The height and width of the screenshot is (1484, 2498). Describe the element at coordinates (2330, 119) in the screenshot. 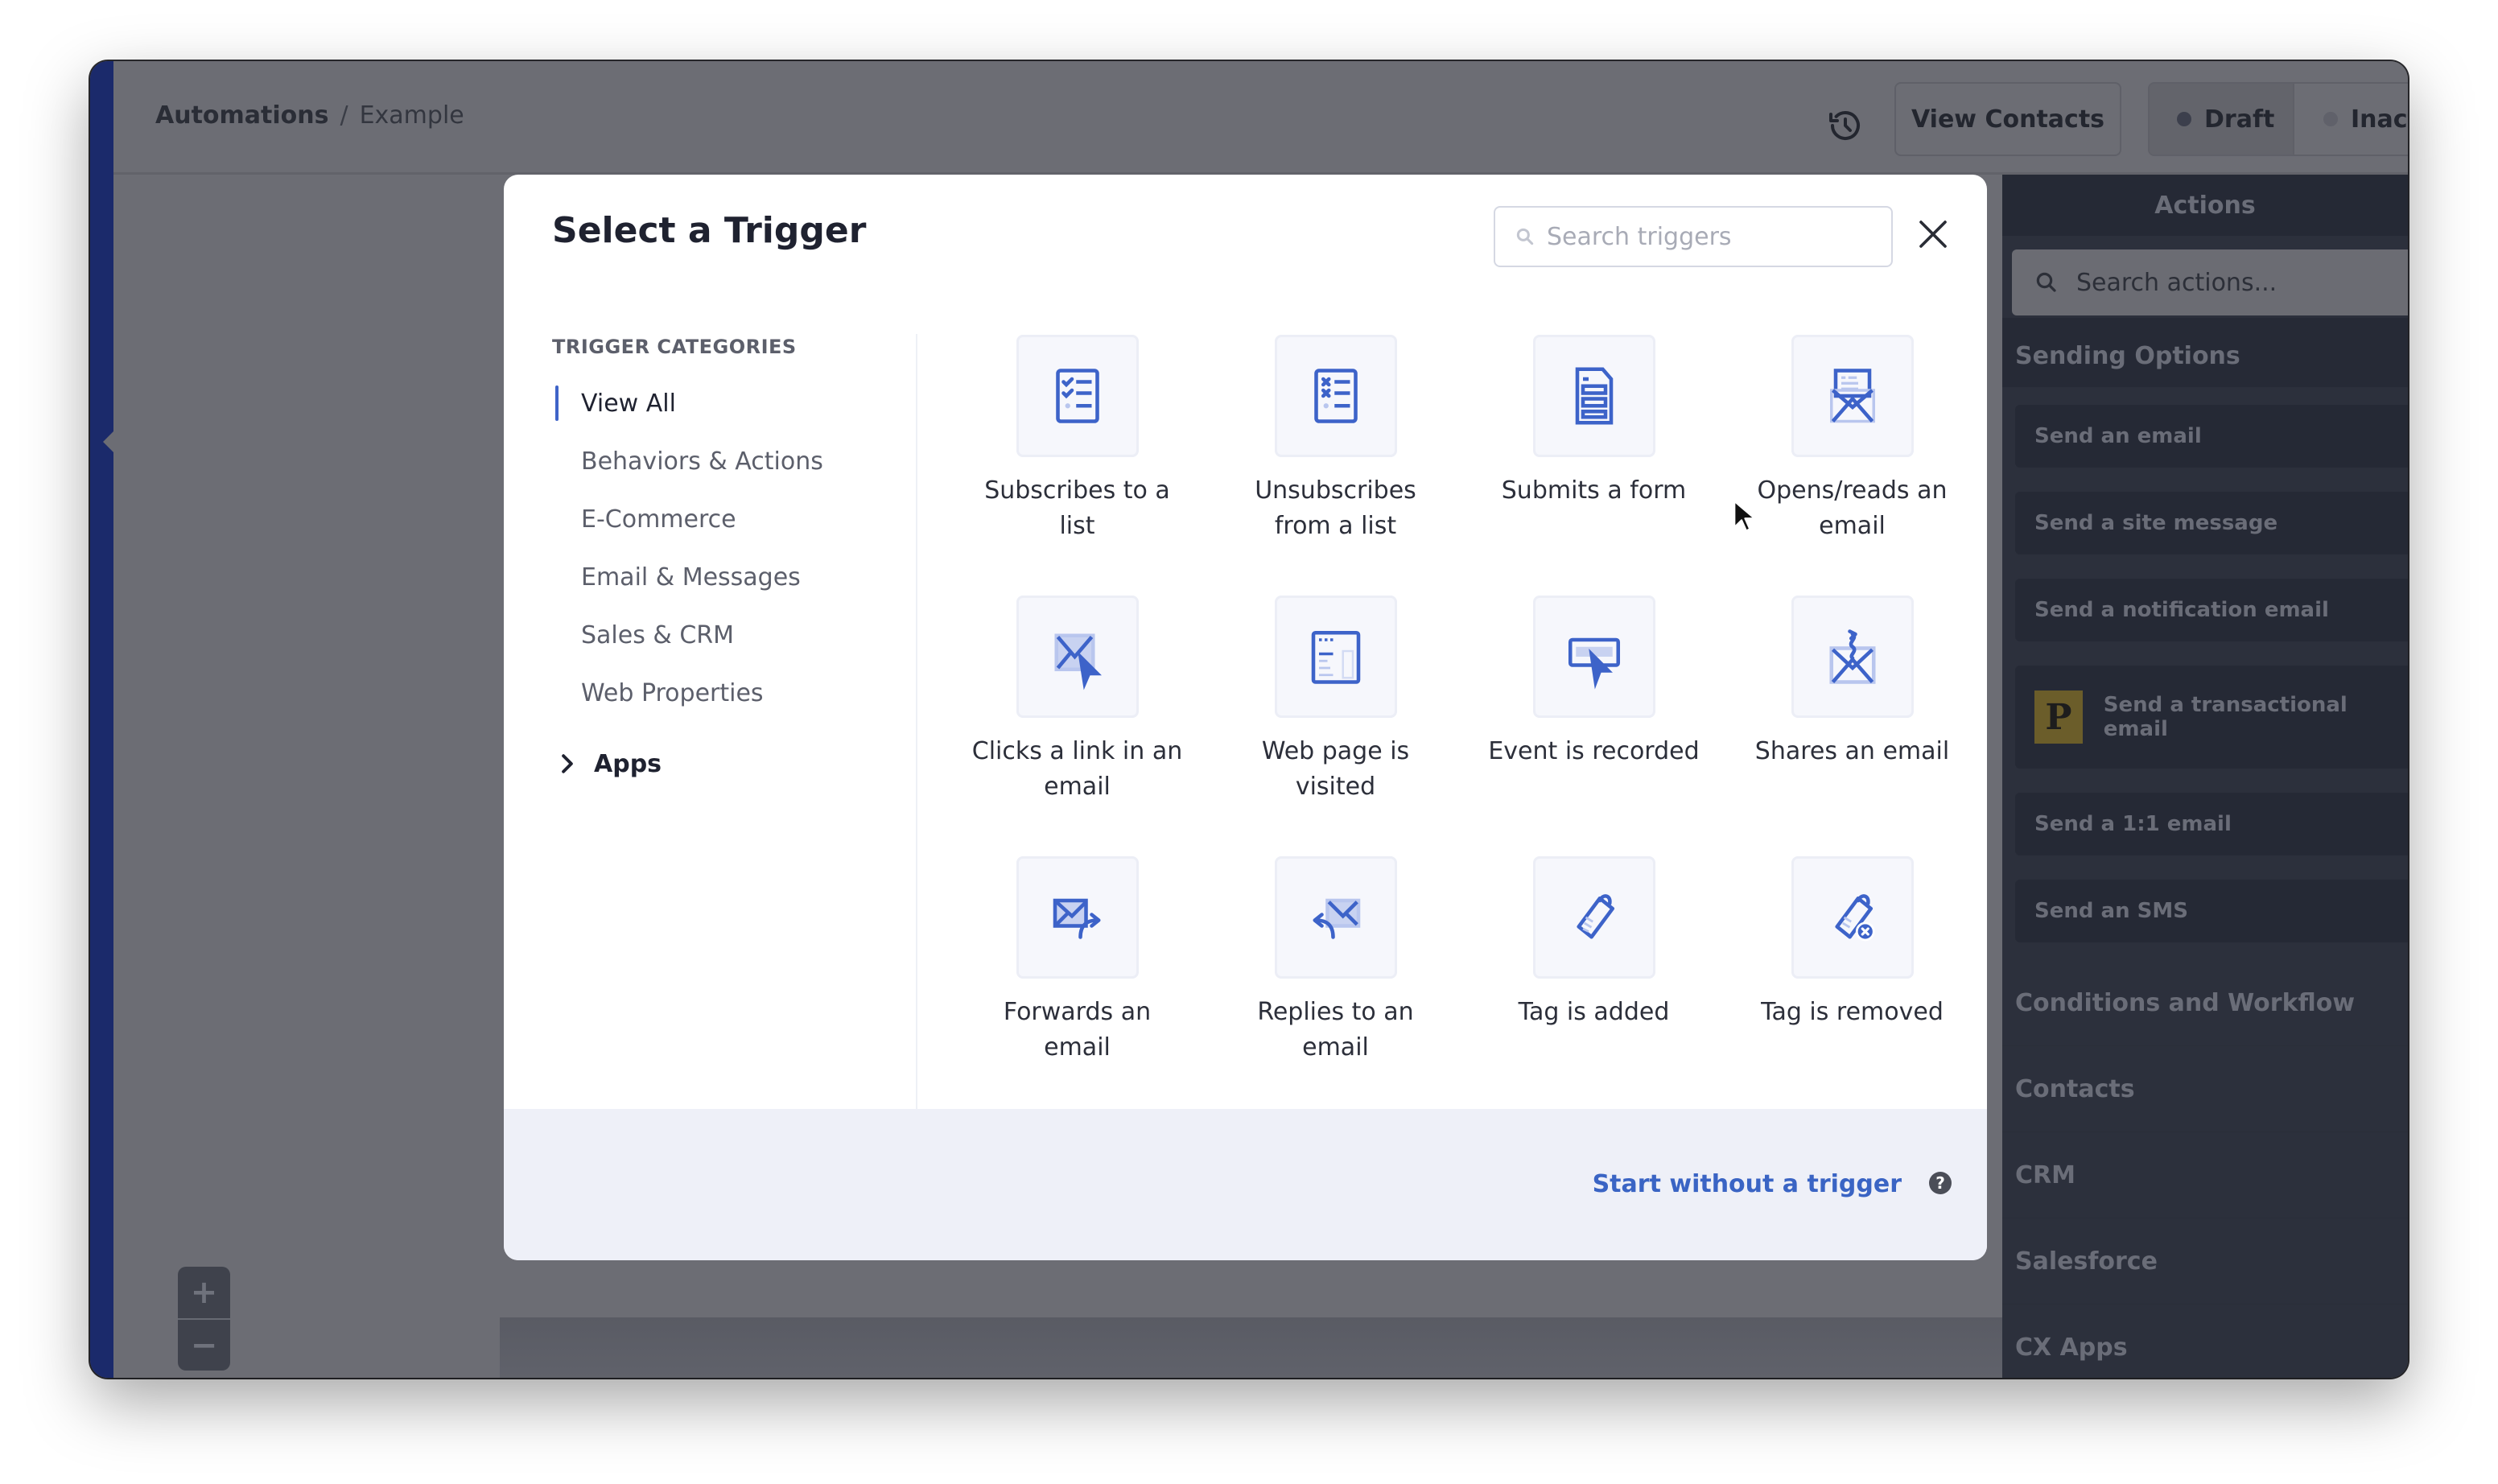

I see `inactive-dot-icon` at that location.